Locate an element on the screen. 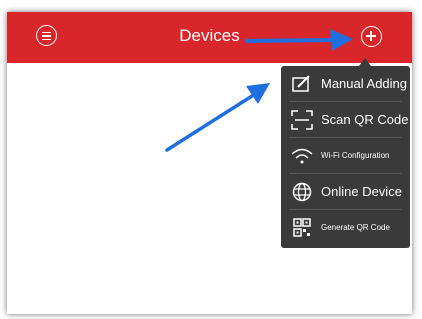 This screenshot has height=319, width=422. menu-item-label: Generate QR Code is located at coordinates (355, 227).